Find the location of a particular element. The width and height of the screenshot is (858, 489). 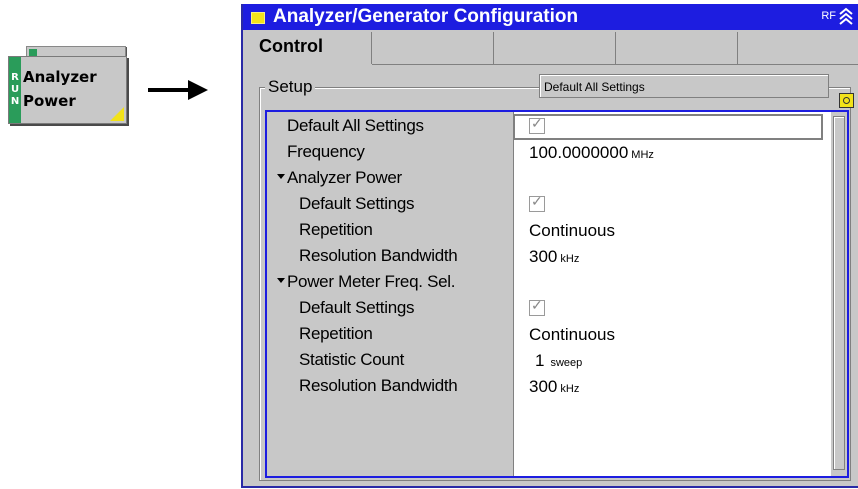

default-all-settings-checkbox is located at coordinates (537, 126).